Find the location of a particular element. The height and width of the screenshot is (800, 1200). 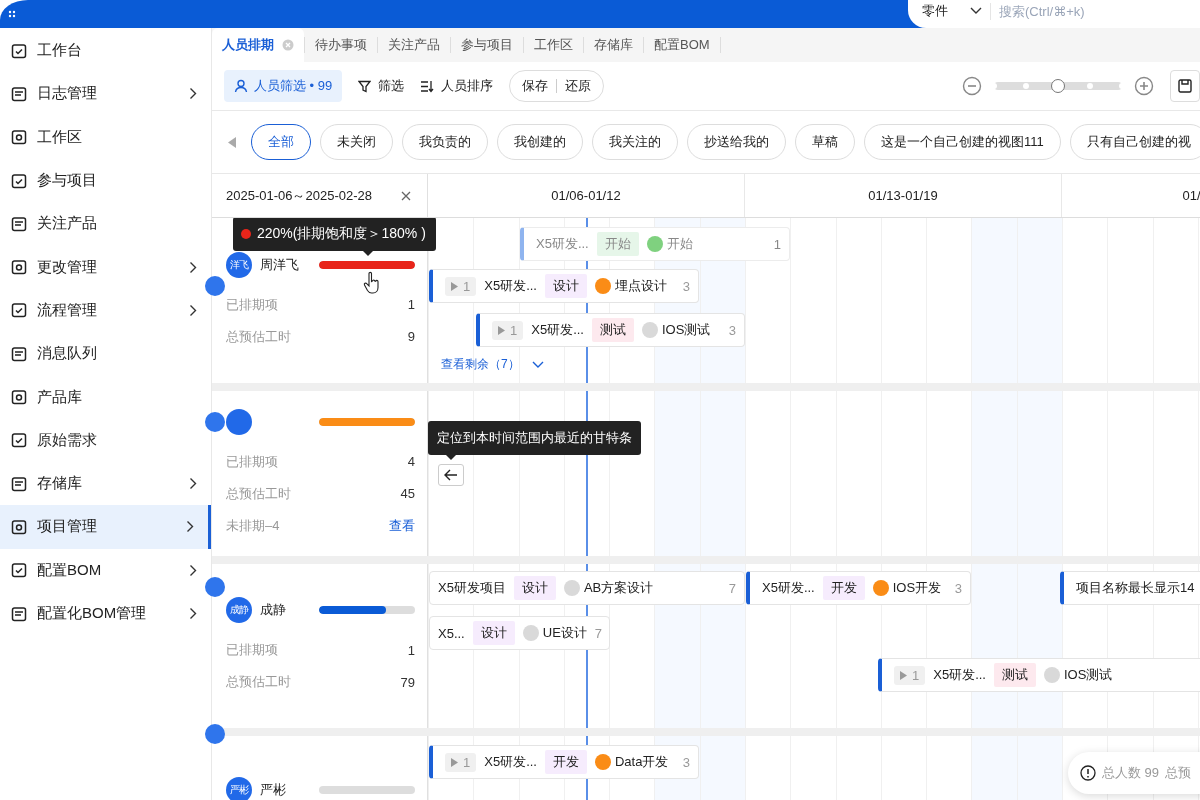

gantt-bar: X5研发... 开发 IOS开发 3 is located at coordinates (858, 588).